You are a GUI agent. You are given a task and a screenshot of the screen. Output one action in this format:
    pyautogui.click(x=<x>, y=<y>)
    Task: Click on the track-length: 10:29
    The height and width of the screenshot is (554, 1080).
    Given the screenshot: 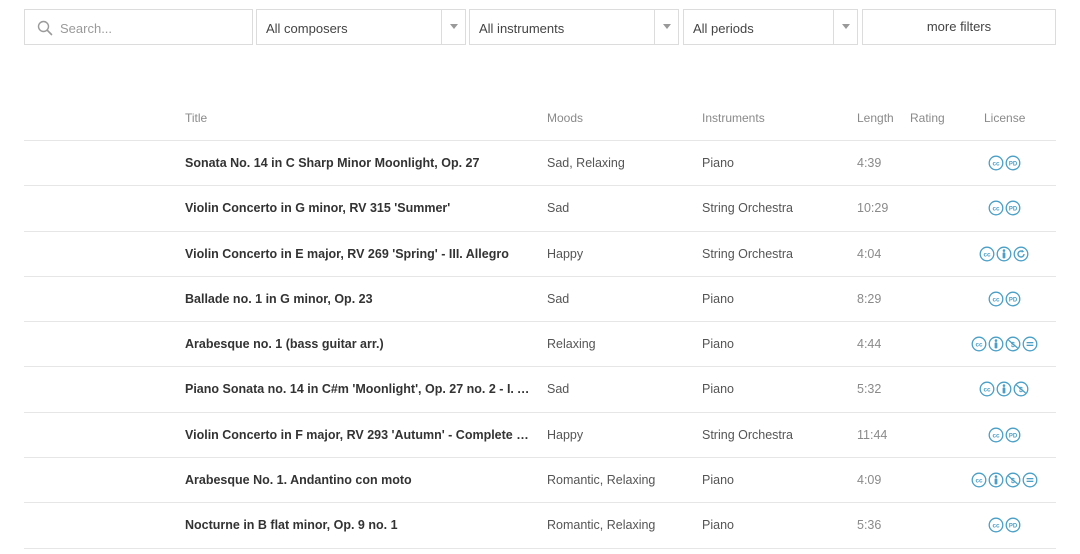 What is the action you would take?
    pyautogui.click(x=873, y=208)
    